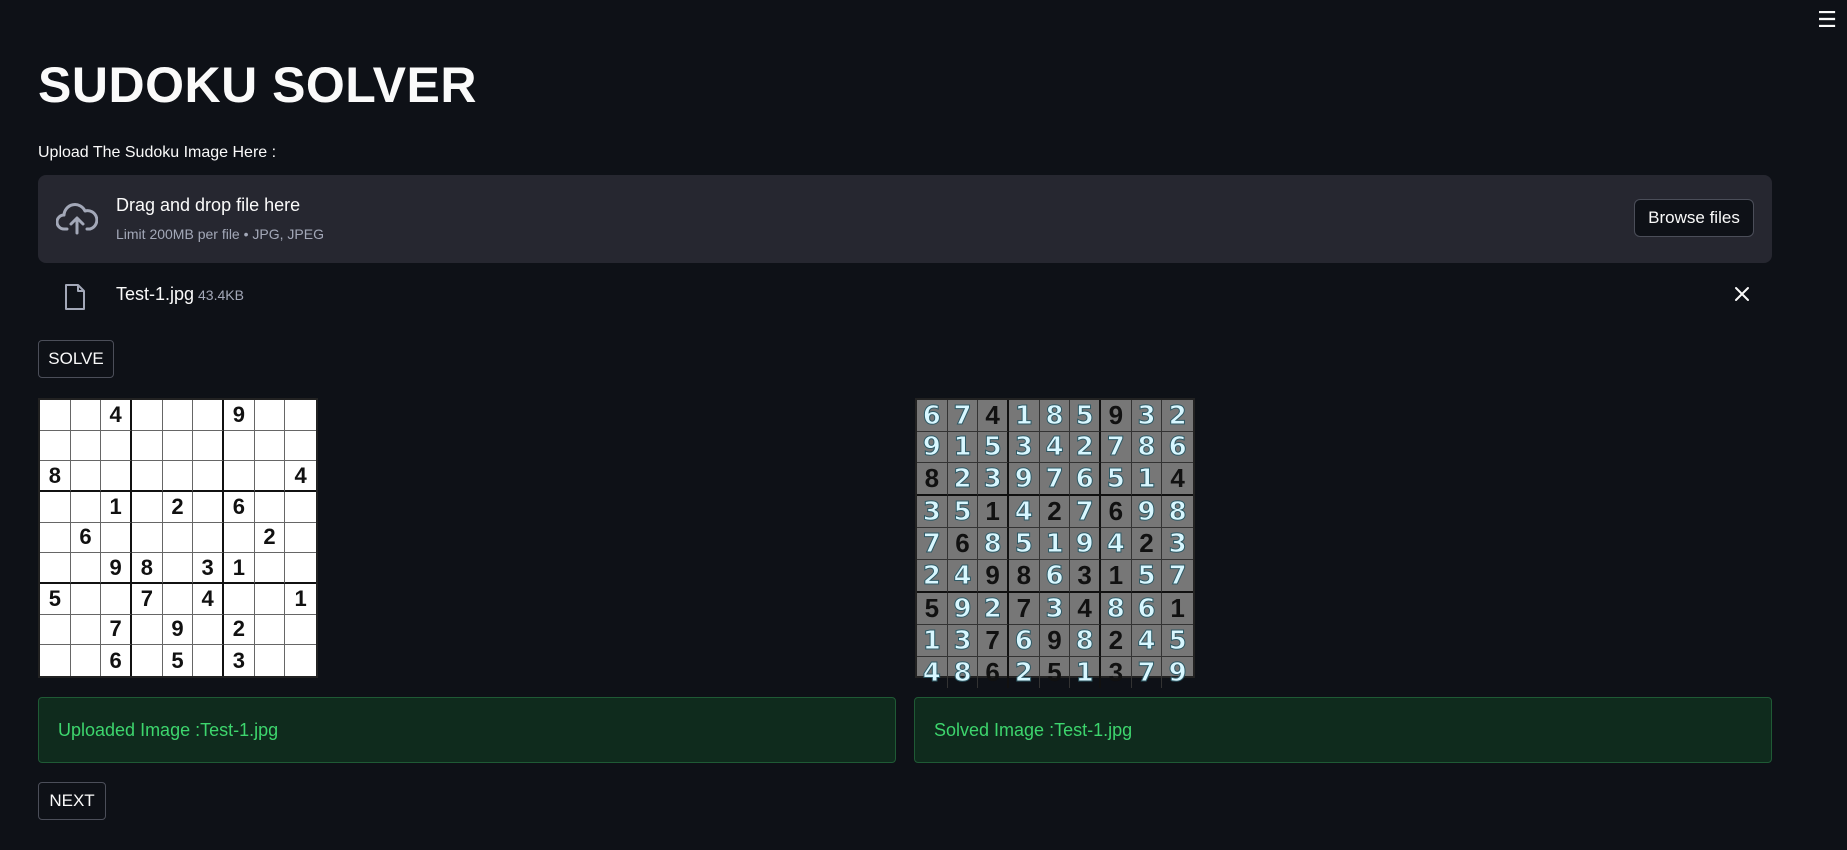 The image size is (1847, 850). I want to click on file-icon, so click(75, 297).